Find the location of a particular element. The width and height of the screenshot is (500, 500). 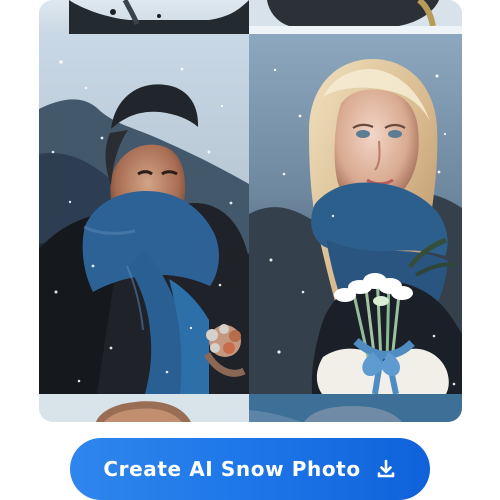

create-ai-snow-photo-button: Create AI Snow Photo is located at coordinates (250, 469).